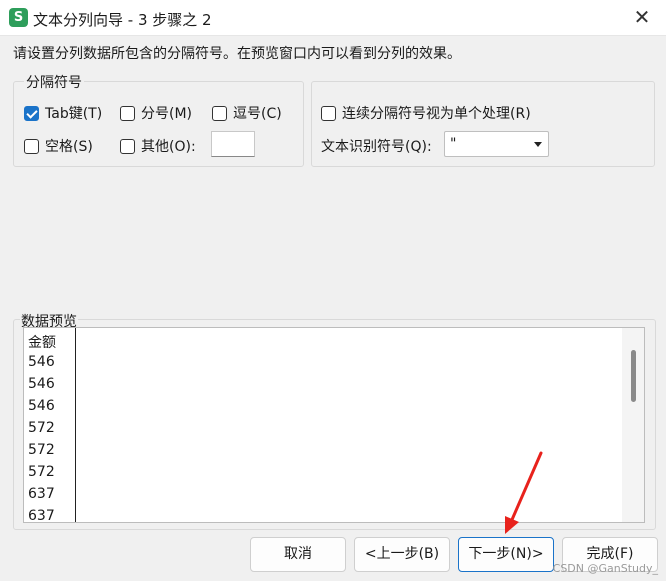 The width and height of the screenshot is (666, 581). Describe the element at coordinates (605, 568) in the screenshot. I see `watermark: CSDN @GanStudy_` at that location.